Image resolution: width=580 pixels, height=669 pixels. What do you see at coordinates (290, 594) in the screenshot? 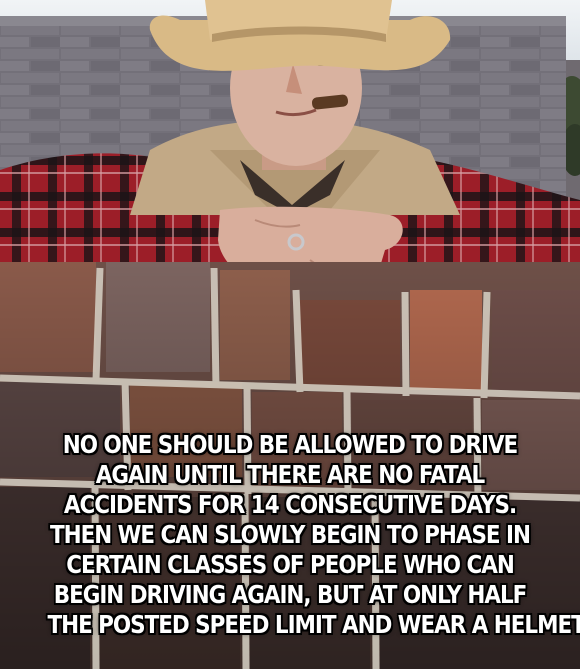
I see `caption-line: BEGIN DRIVING AGAIN, BUT AT ONLY HALF` at bounding box center [290, 594].